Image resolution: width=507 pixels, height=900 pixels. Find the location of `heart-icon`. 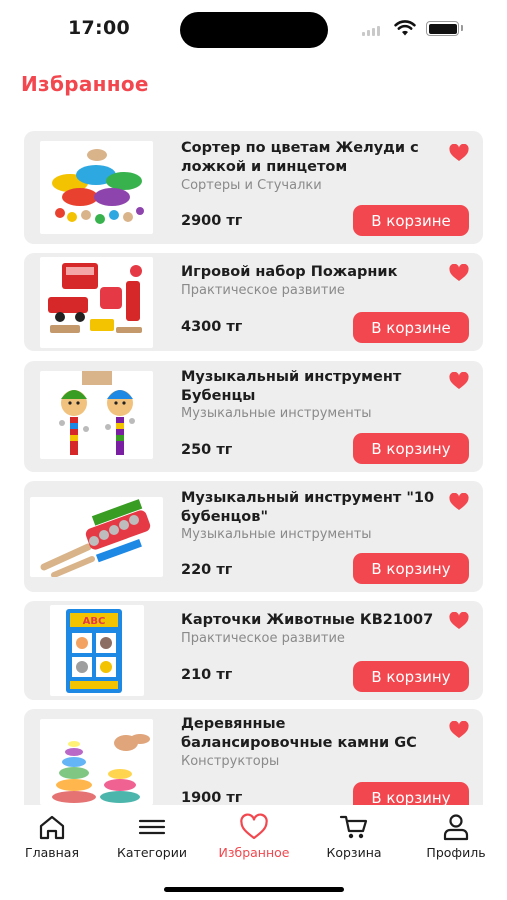

heart-icon is located at coordinates (254, 826).